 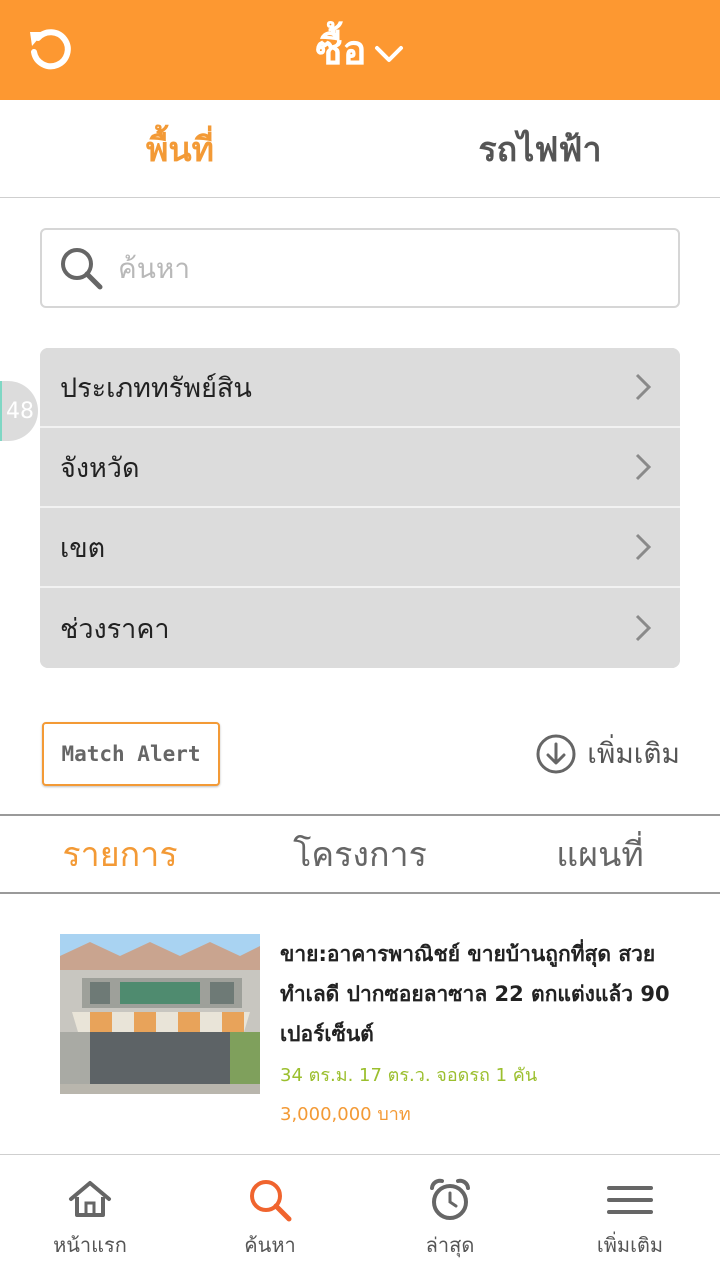 I want to click on location-tabs: พื้นที่ รถไฟฟ้า, so click(x=360, y=149).